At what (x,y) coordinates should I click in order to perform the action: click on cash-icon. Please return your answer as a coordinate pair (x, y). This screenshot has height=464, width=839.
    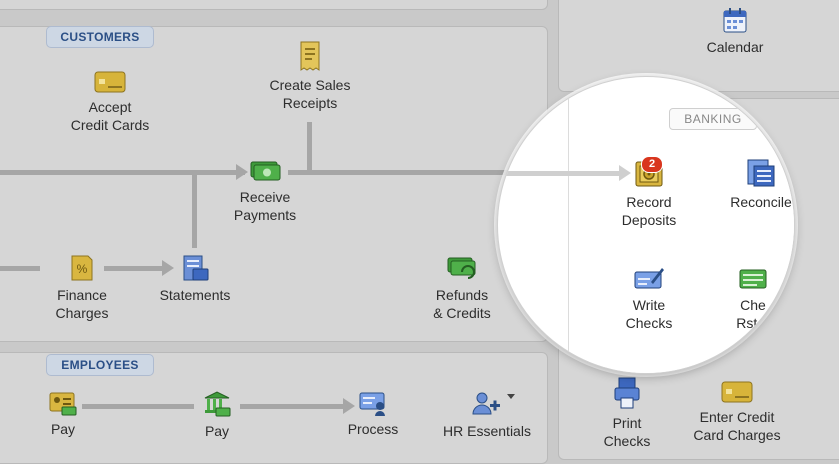
    Looking at the image, I should click on (265, 171).